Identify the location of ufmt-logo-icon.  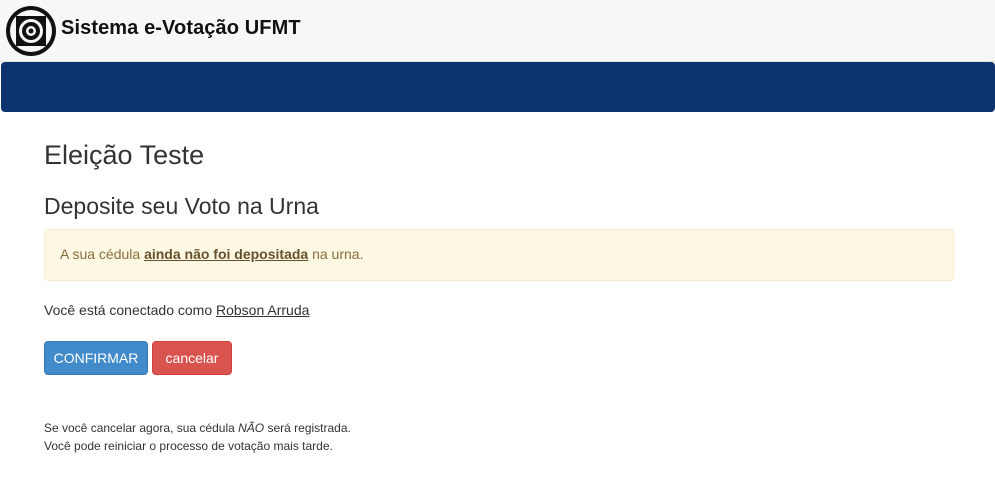
(31, 31).